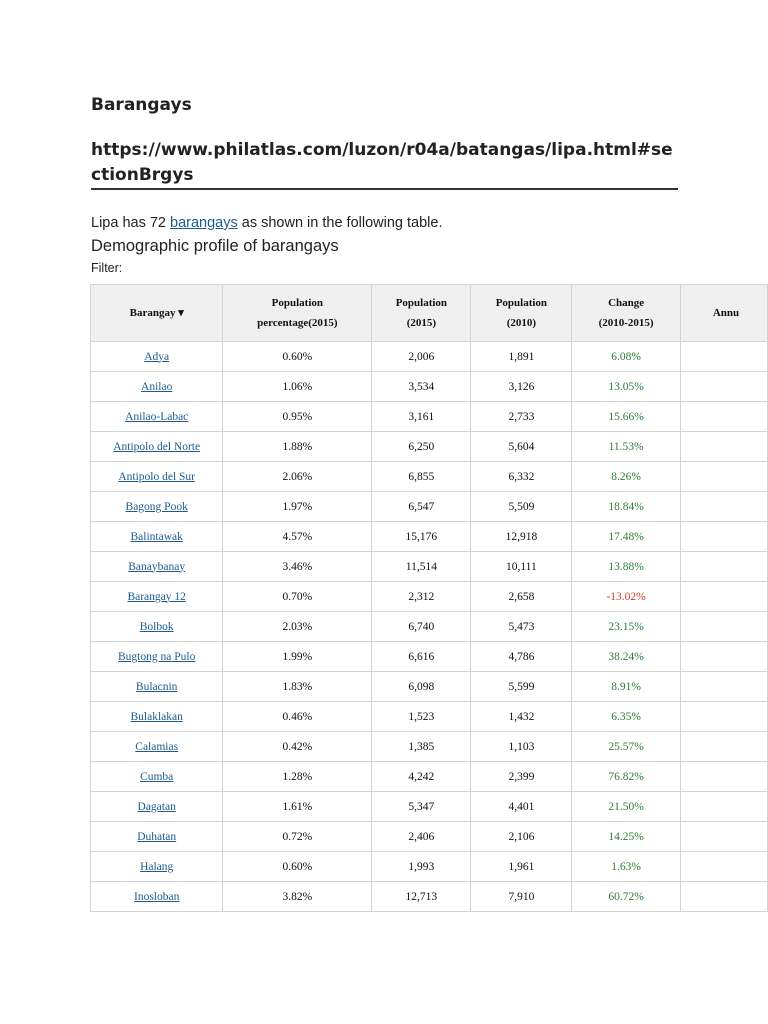 This screenshot has height=1024, width=768. What do you see at coordinates (297, 716) in the screenshot?
I see `cell-pop-percentage: 0.46%` at bounding box center [297, 716].